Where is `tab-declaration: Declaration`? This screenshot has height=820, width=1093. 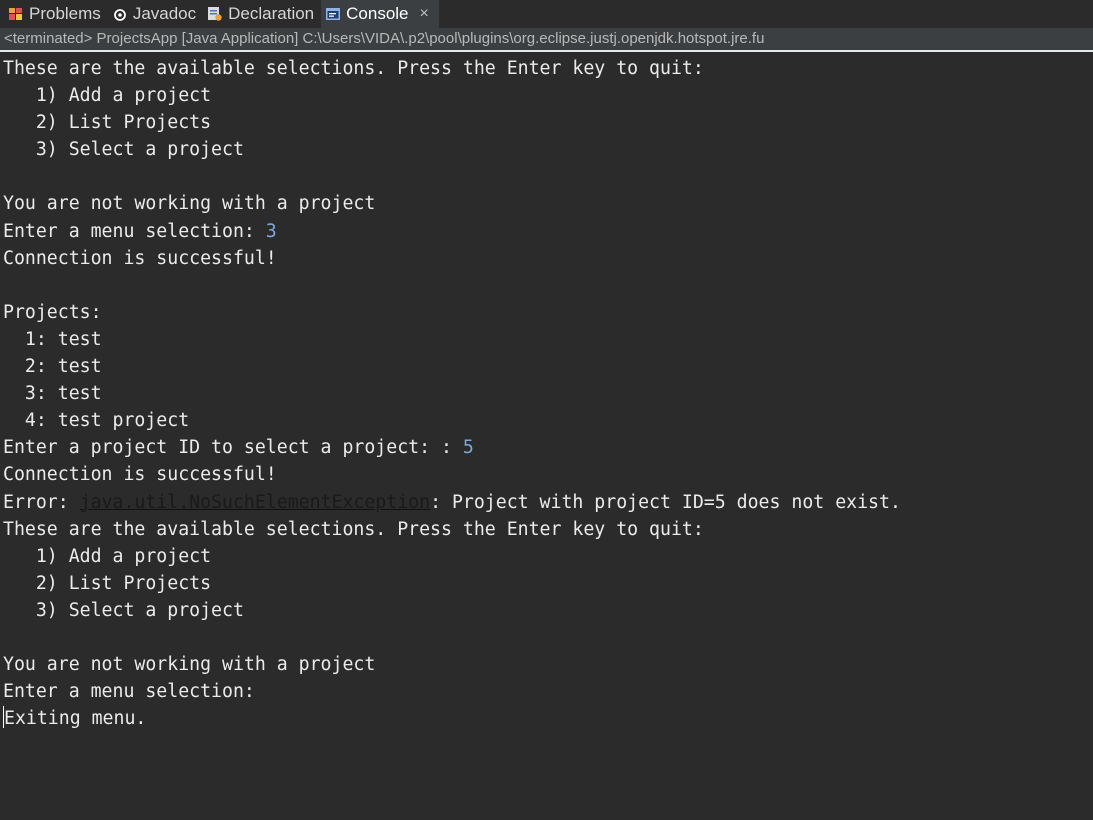 tab-declaration: Declaration is located at coordinates (262, 14).